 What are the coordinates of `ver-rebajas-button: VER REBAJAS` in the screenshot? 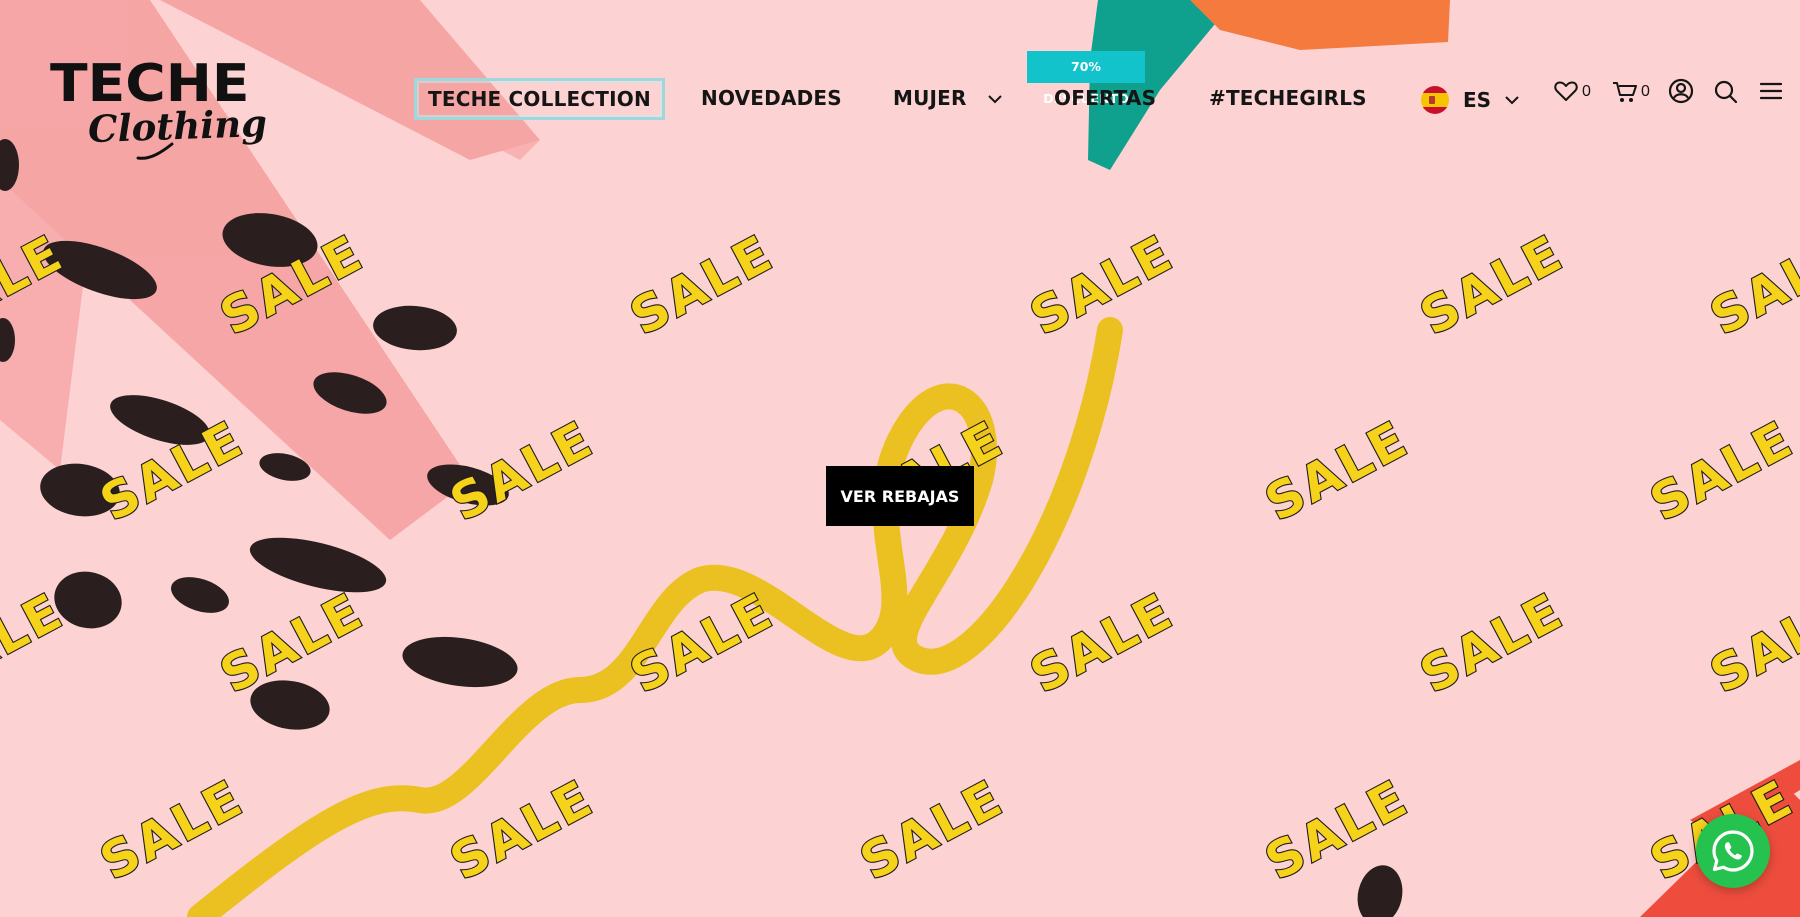 It's located at (900, 496).